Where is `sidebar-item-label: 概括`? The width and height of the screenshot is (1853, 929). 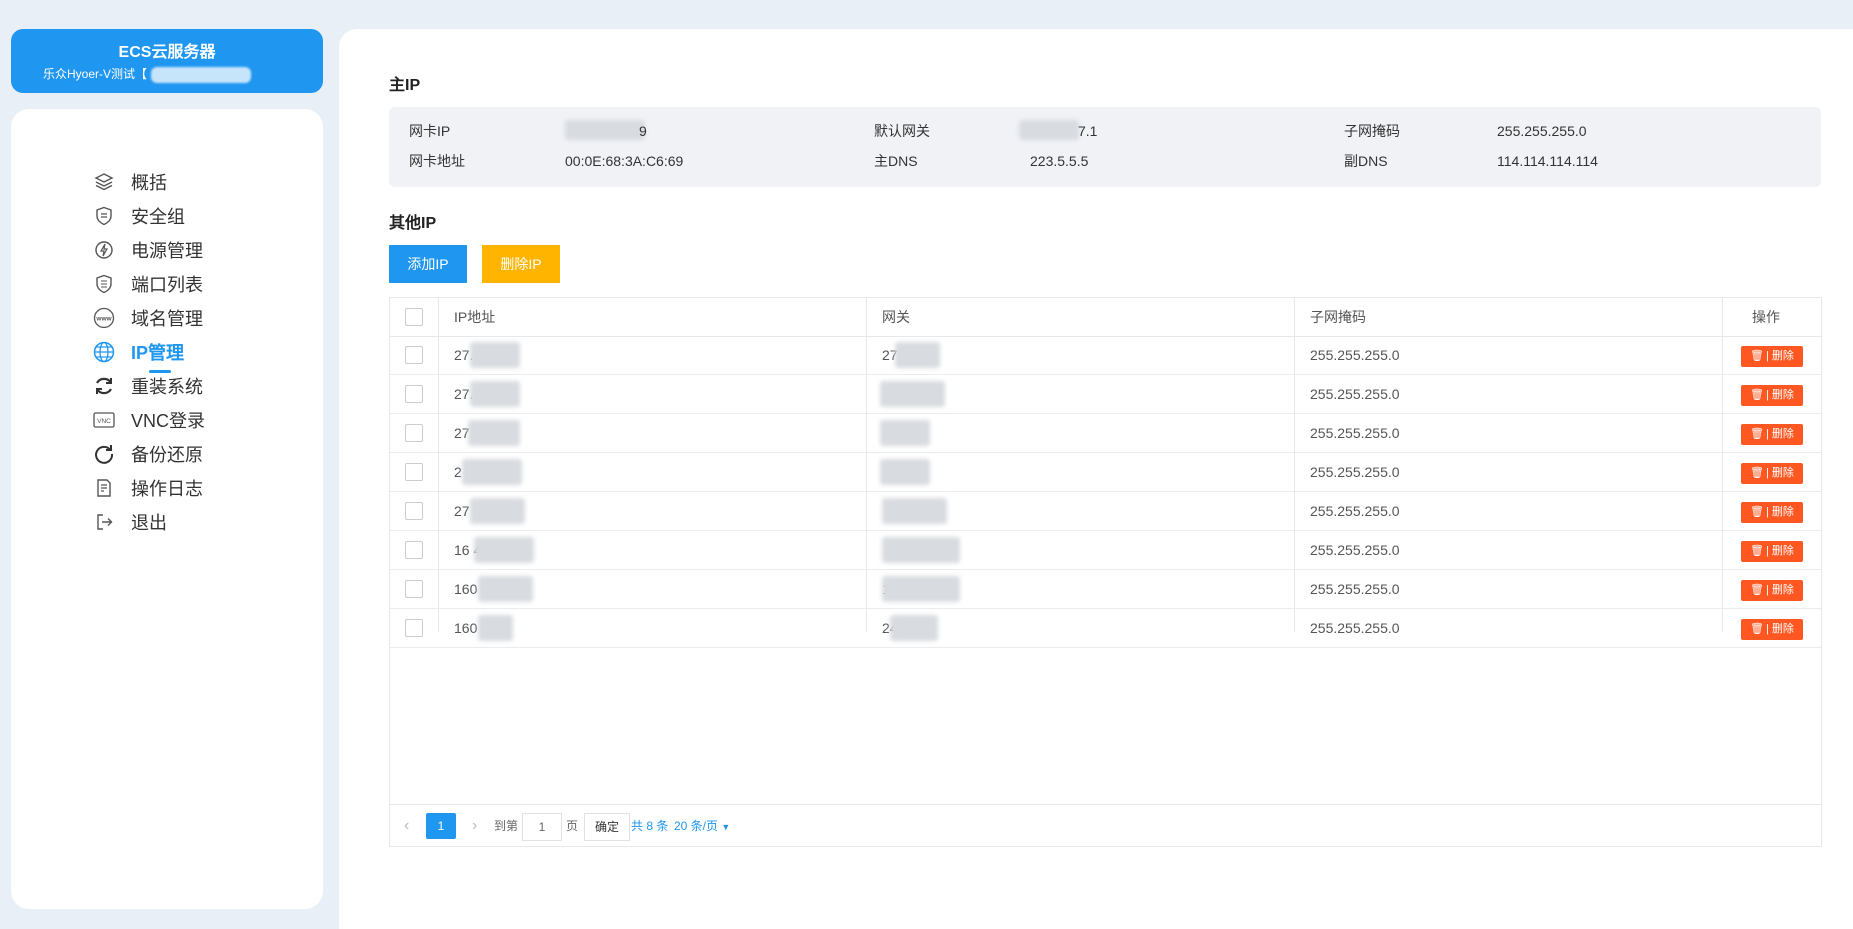
sidebar-item-label: 概括 is located at coordinates (149, 183).